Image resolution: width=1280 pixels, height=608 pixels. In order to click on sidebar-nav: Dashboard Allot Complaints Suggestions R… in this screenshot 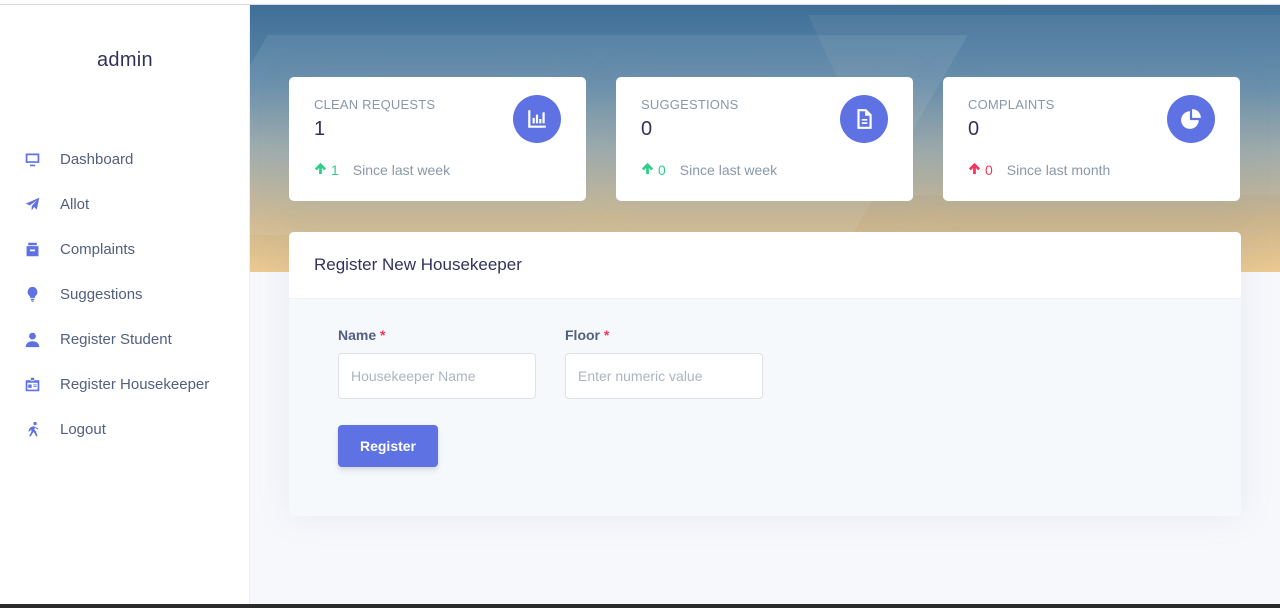, I will do `click(125, 294)`.